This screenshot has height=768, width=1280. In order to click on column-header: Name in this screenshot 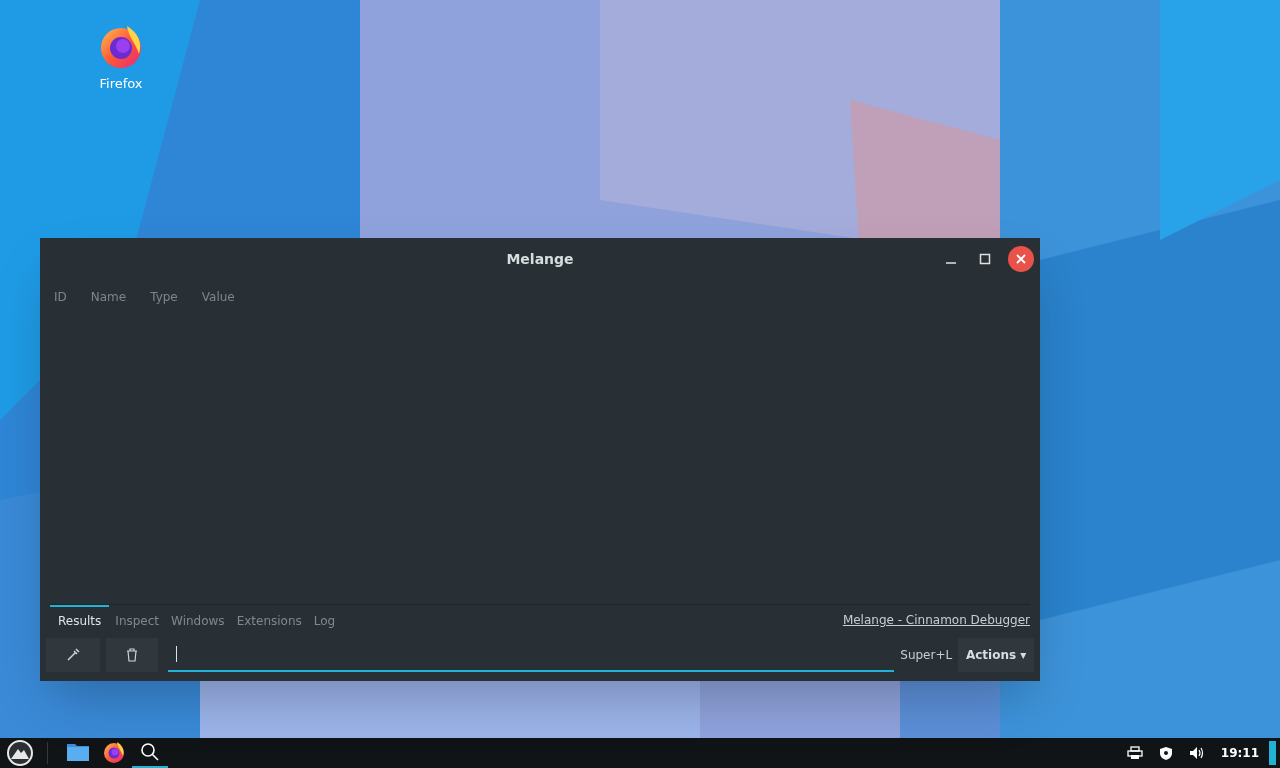, I will do `click(108, 297)`.